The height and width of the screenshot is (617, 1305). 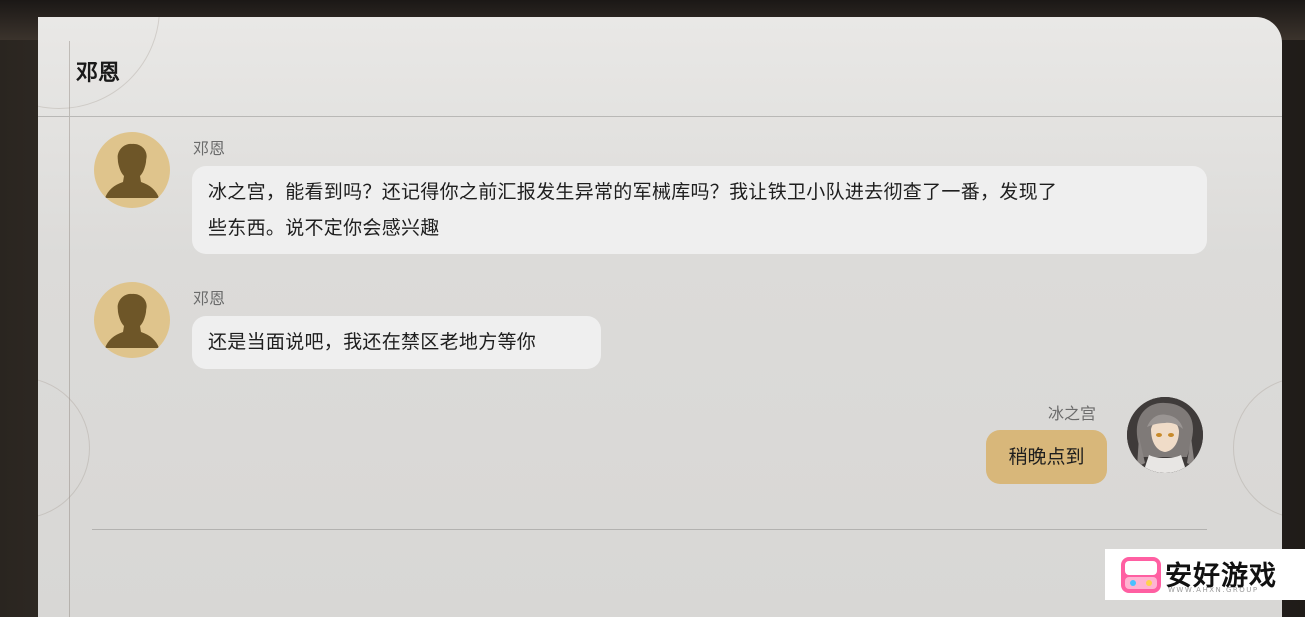 I want to click on header-divider, so click(x=660, y=116).